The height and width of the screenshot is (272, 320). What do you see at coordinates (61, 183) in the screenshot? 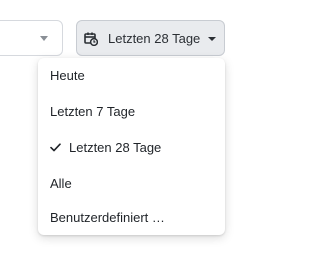
I see `menu-item-label: Alle` at bounding box center [61, 183].